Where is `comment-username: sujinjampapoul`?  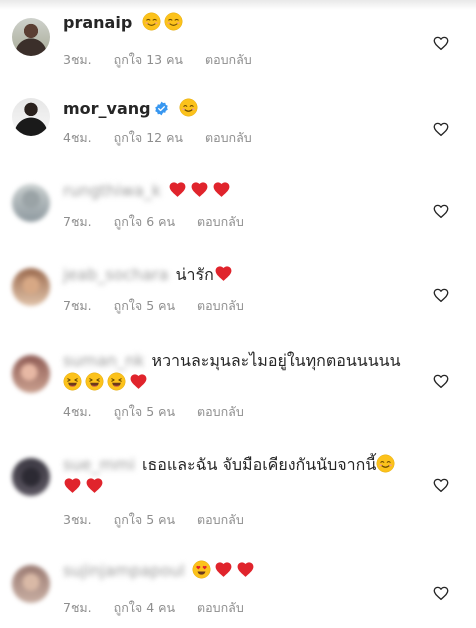 comment-username: sujinjampapoul is located at coordinates (124, 571).